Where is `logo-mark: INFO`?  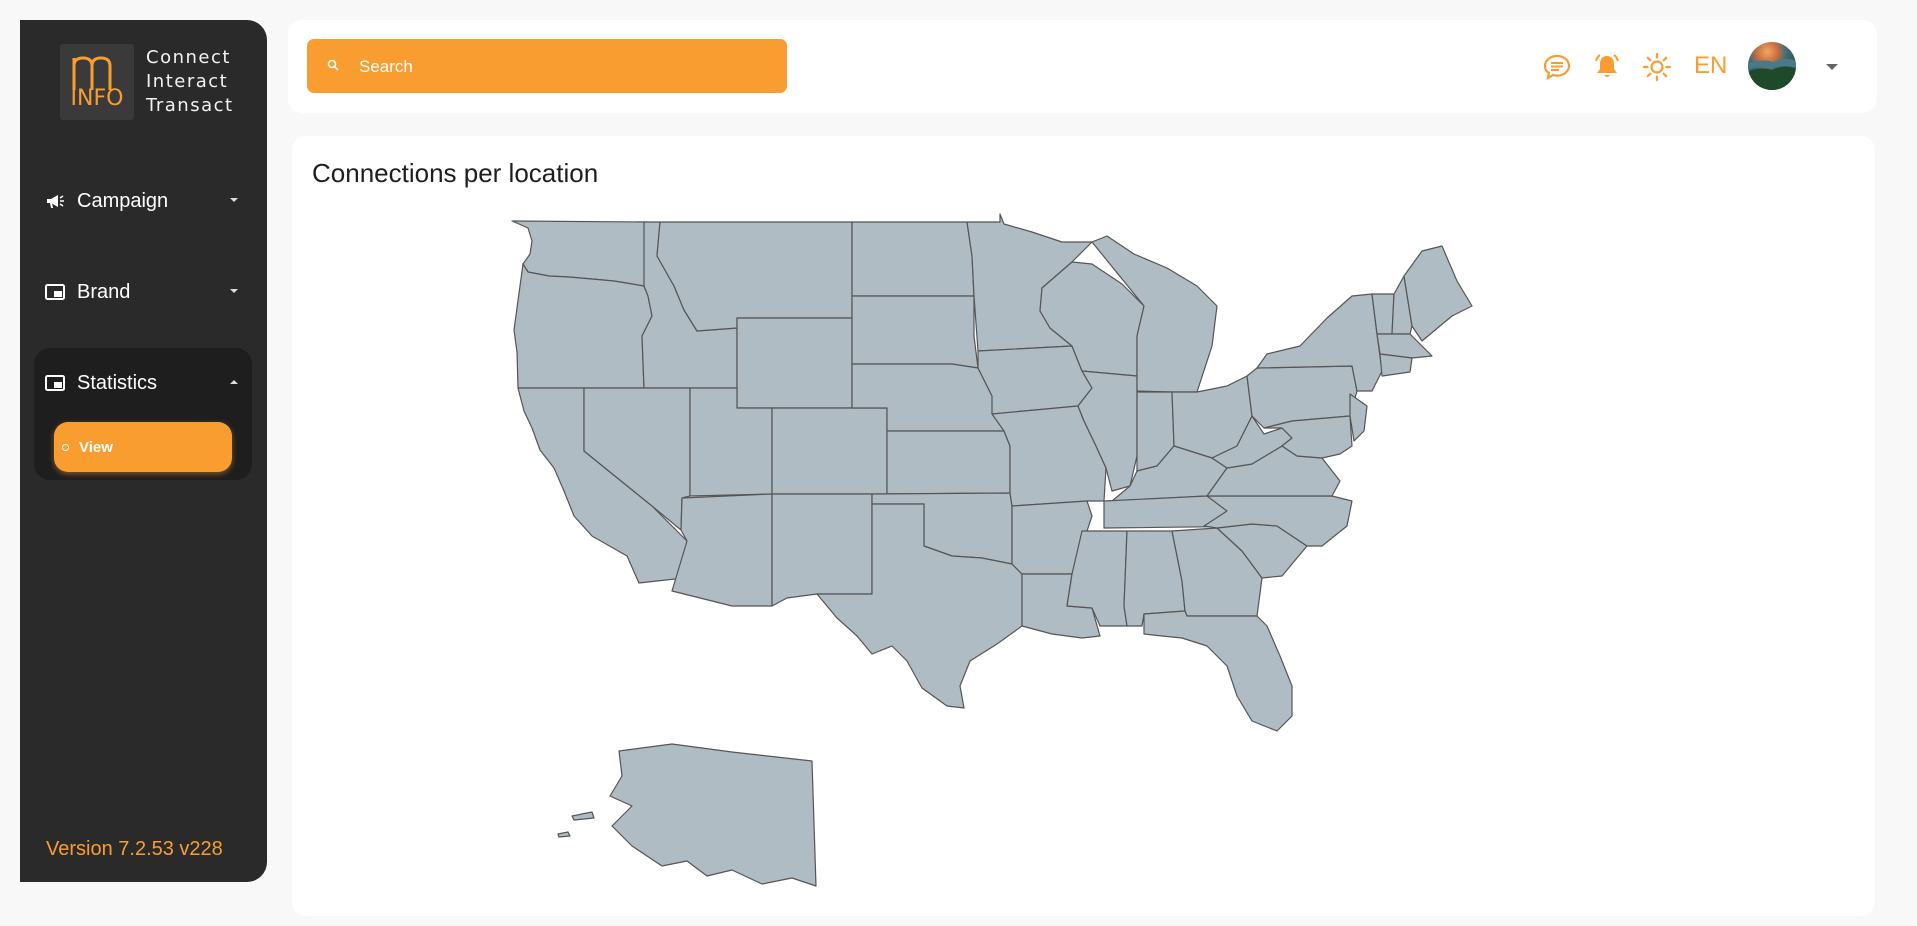
logo-mark: INFO is located at coordinates (97, 82).